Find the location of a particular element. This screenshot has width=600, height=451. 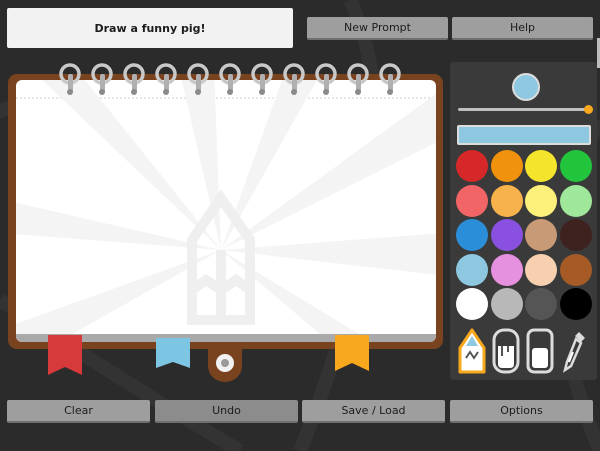

brush-size-thumb is located at coordinates (588, 109).